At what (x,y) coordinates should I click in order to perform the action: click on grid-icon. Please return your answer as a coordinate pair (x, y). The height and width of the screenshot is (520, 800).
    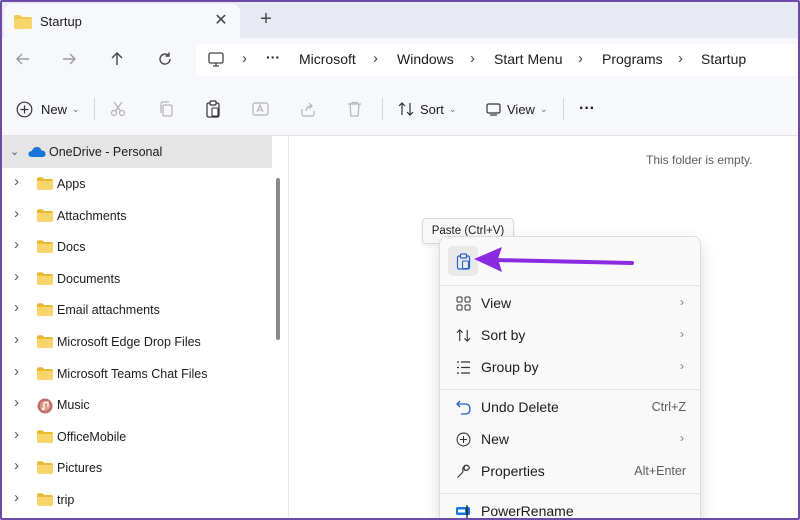
    Looking at the image, I should click on (463, 303).